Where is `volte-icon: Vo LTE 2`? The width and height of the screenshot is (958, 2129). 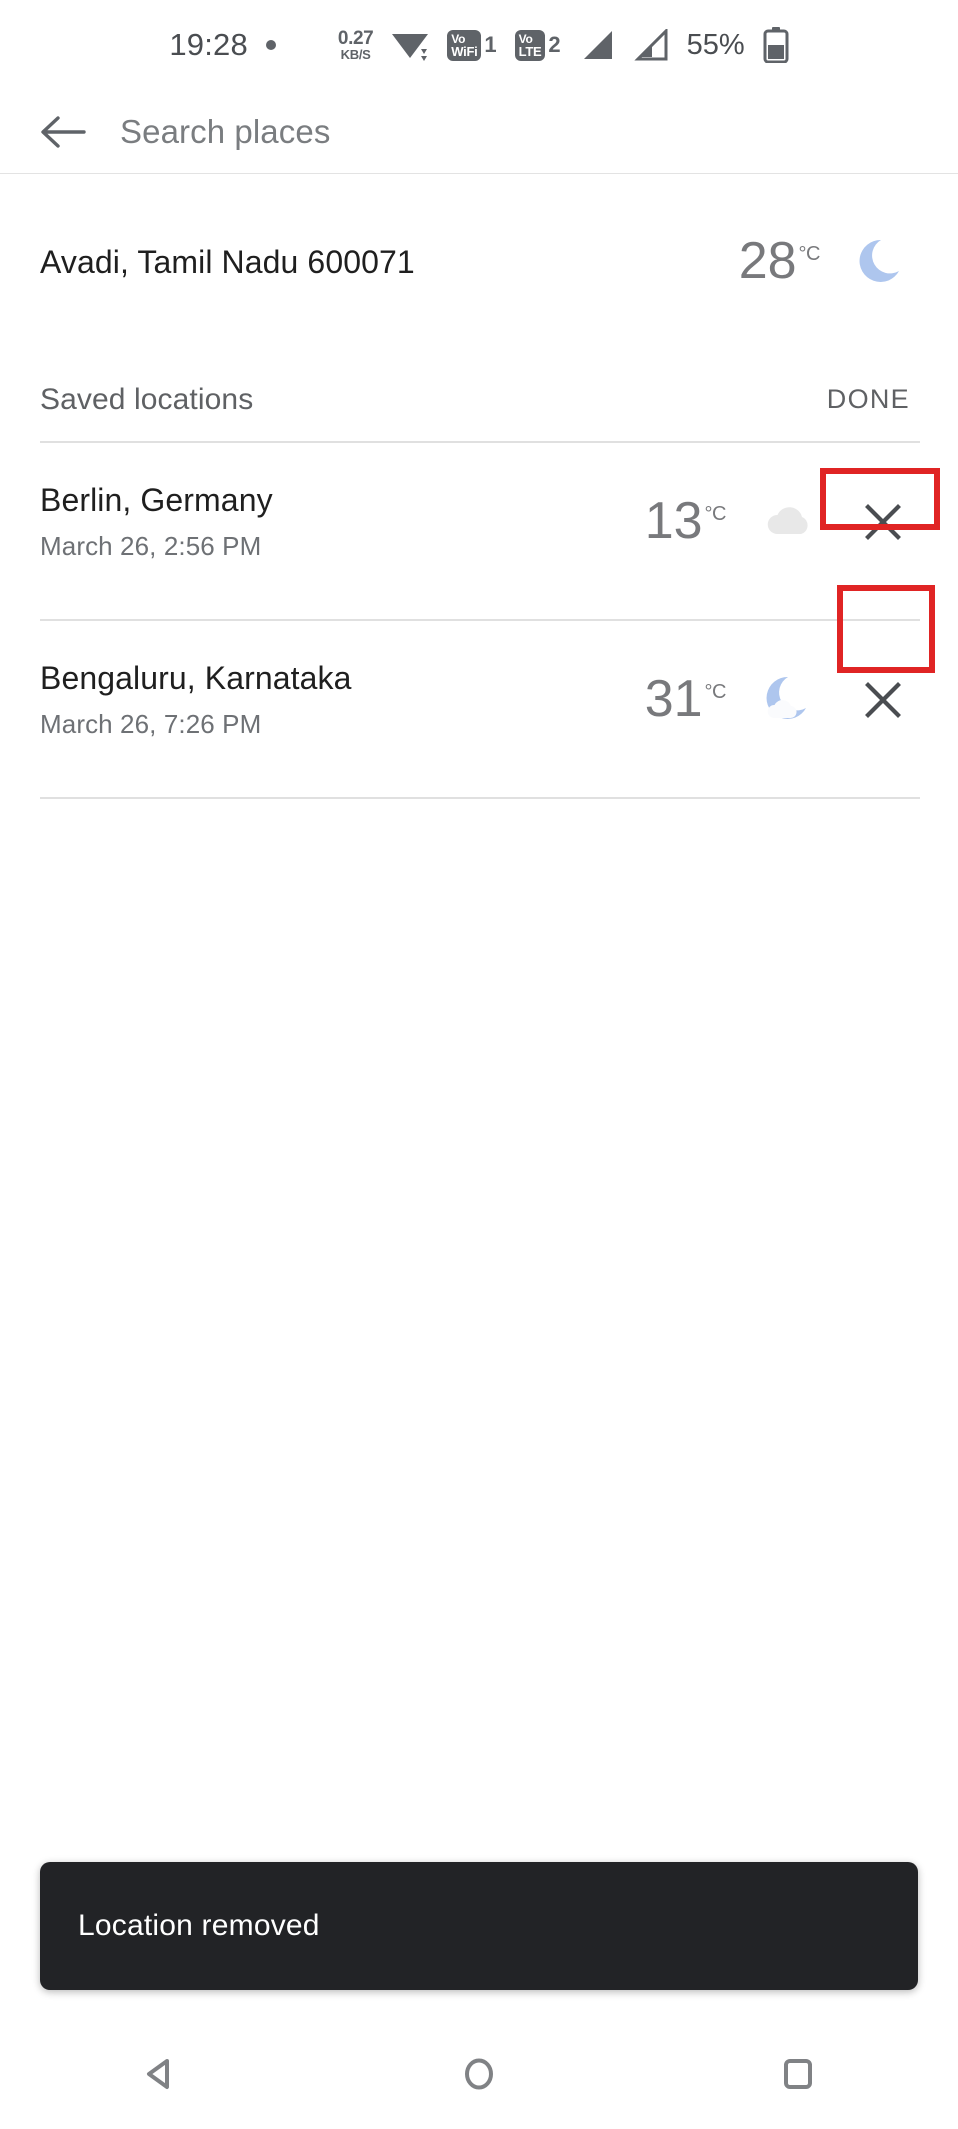 volte-icon: Vo LTE 2 is located at coordinates (537, 45).